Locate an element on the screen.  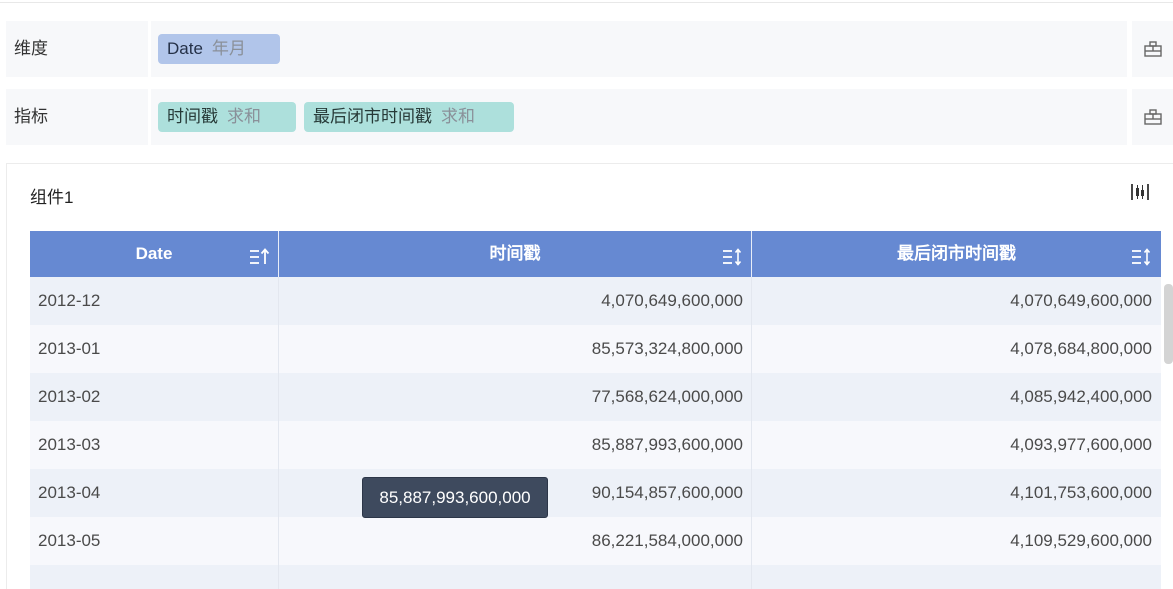
metric-pill-timestamp: 时间戳 求和 is located at coordinates (227, 117).